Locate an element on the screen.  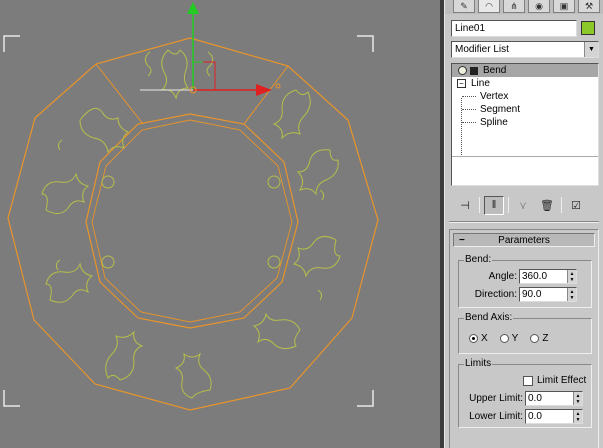
stack-subitem-label: Vertex is located at coordinates (494, 96).